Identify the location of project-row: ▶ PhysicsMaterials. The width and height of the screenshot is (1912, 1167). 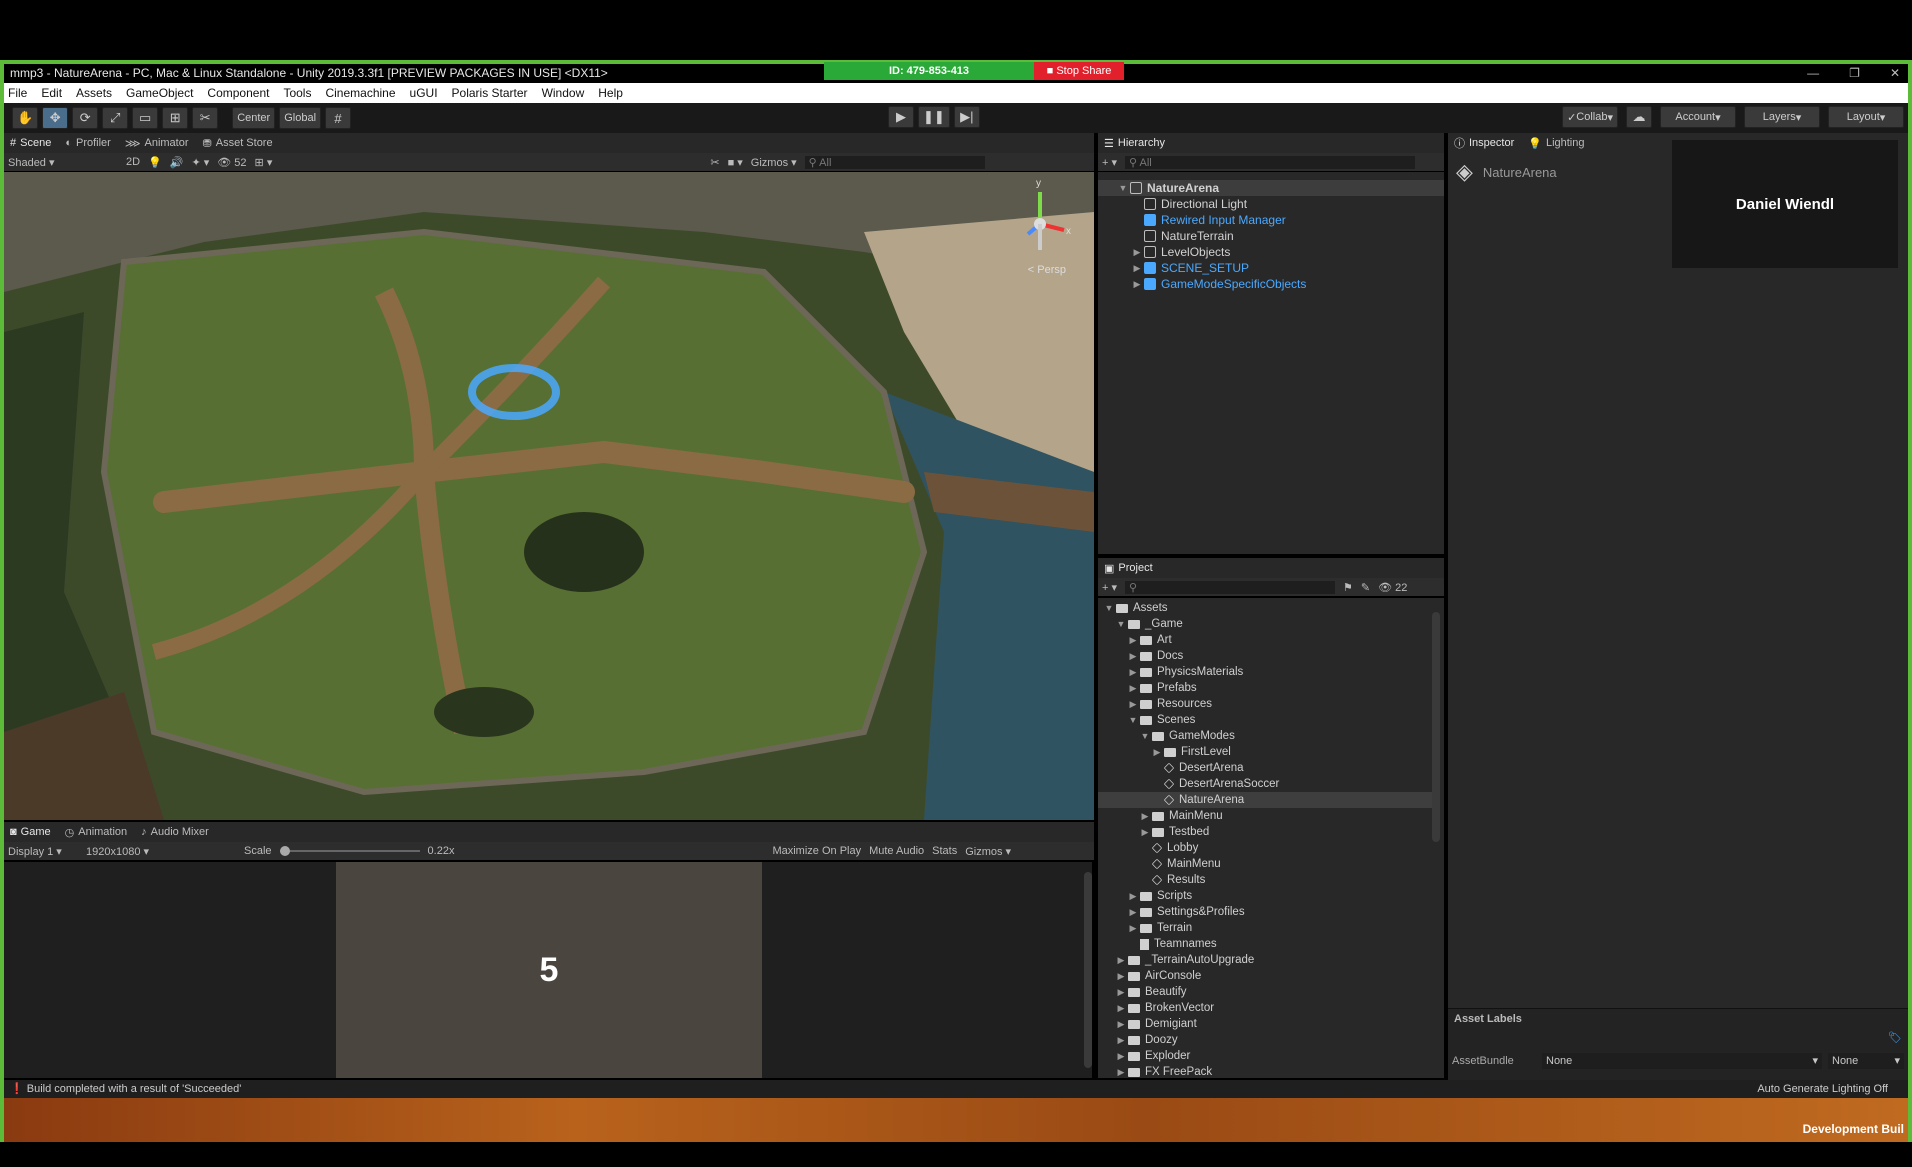
(1268, 672).